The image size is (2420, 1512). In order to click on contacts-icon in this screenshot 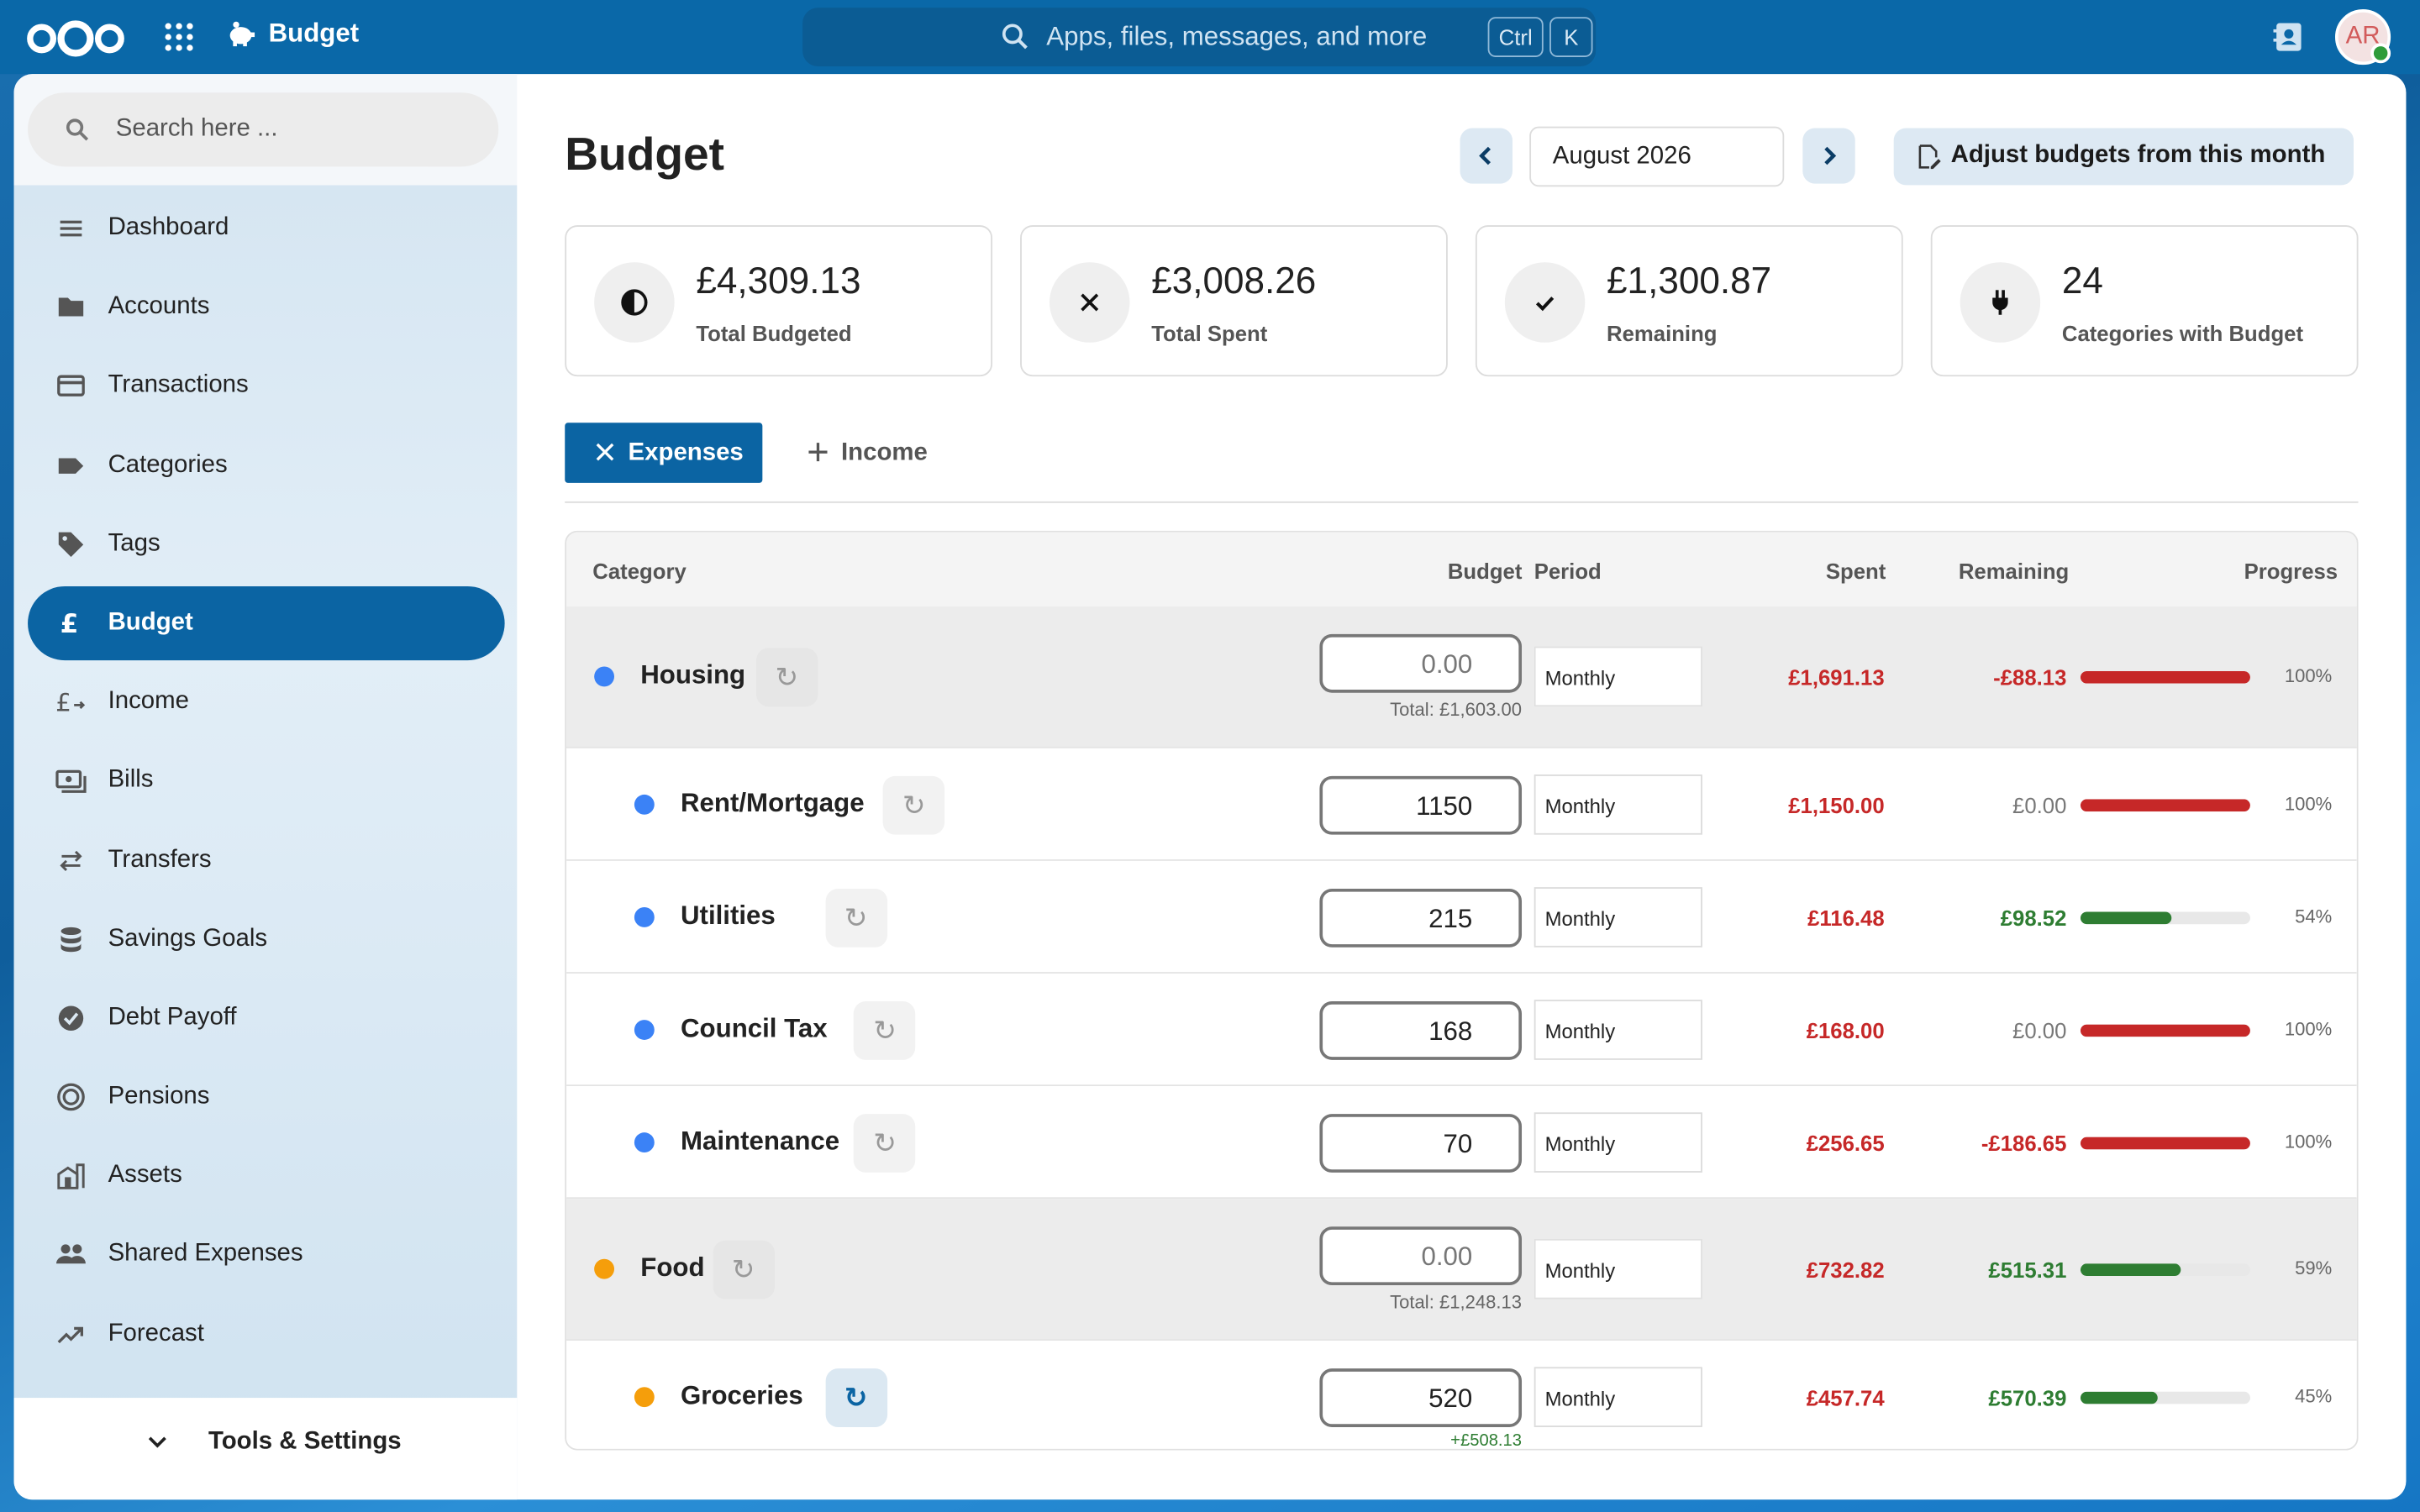, I will do `click(2289, 37)`.